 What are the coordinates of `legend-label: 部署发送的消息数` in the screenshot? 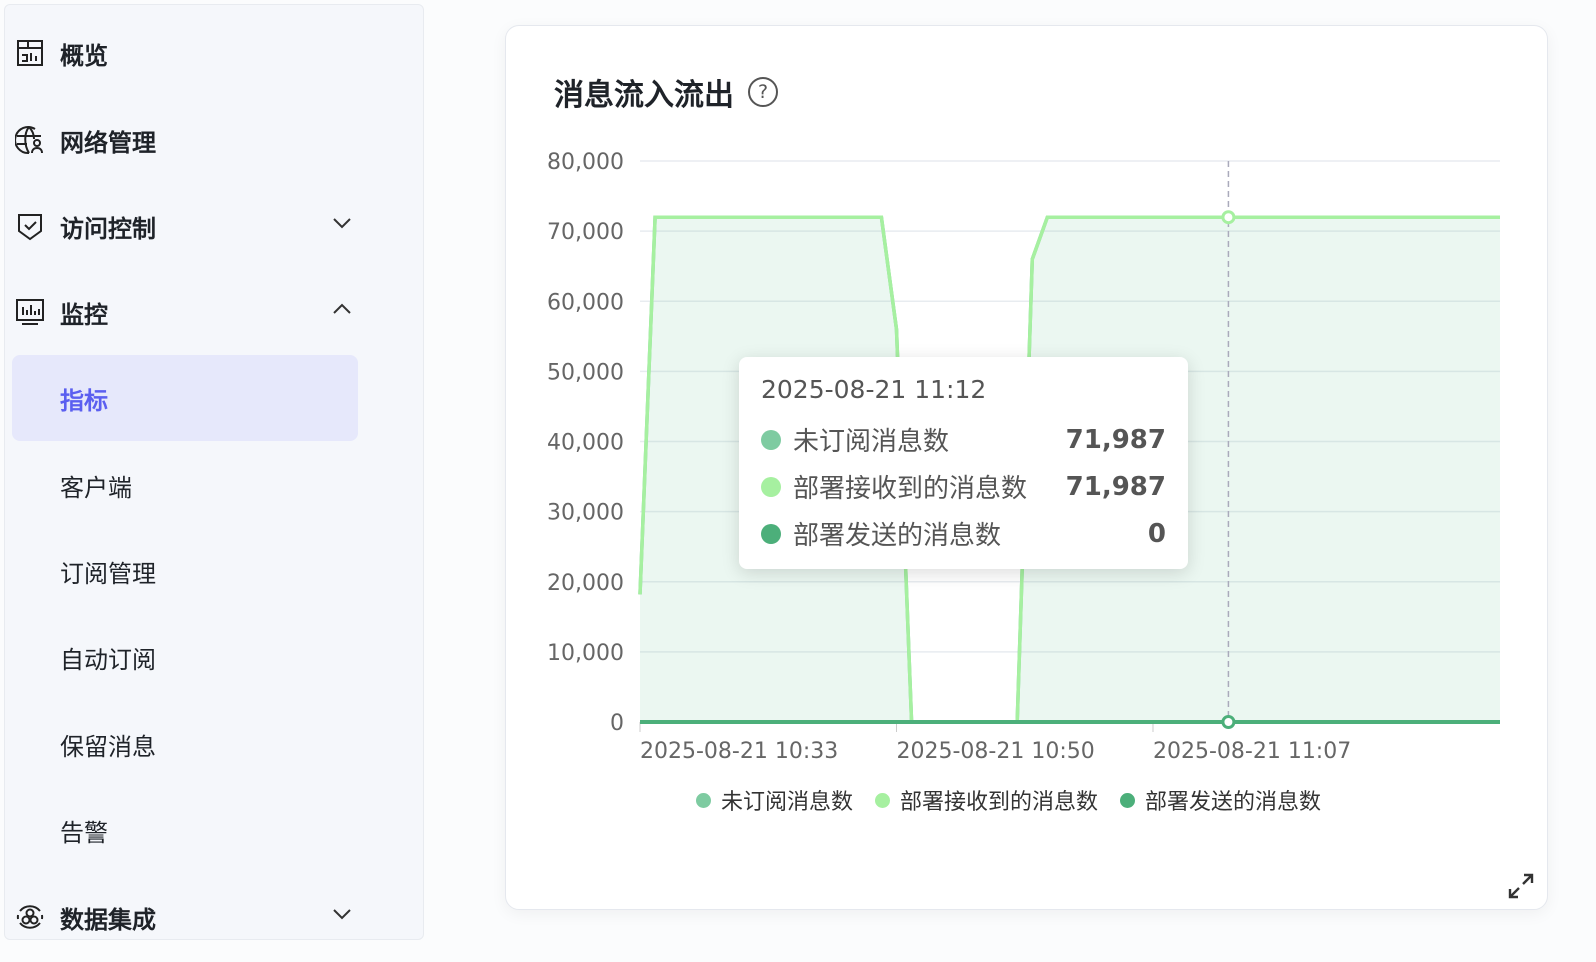 It's located at (1233, 802).